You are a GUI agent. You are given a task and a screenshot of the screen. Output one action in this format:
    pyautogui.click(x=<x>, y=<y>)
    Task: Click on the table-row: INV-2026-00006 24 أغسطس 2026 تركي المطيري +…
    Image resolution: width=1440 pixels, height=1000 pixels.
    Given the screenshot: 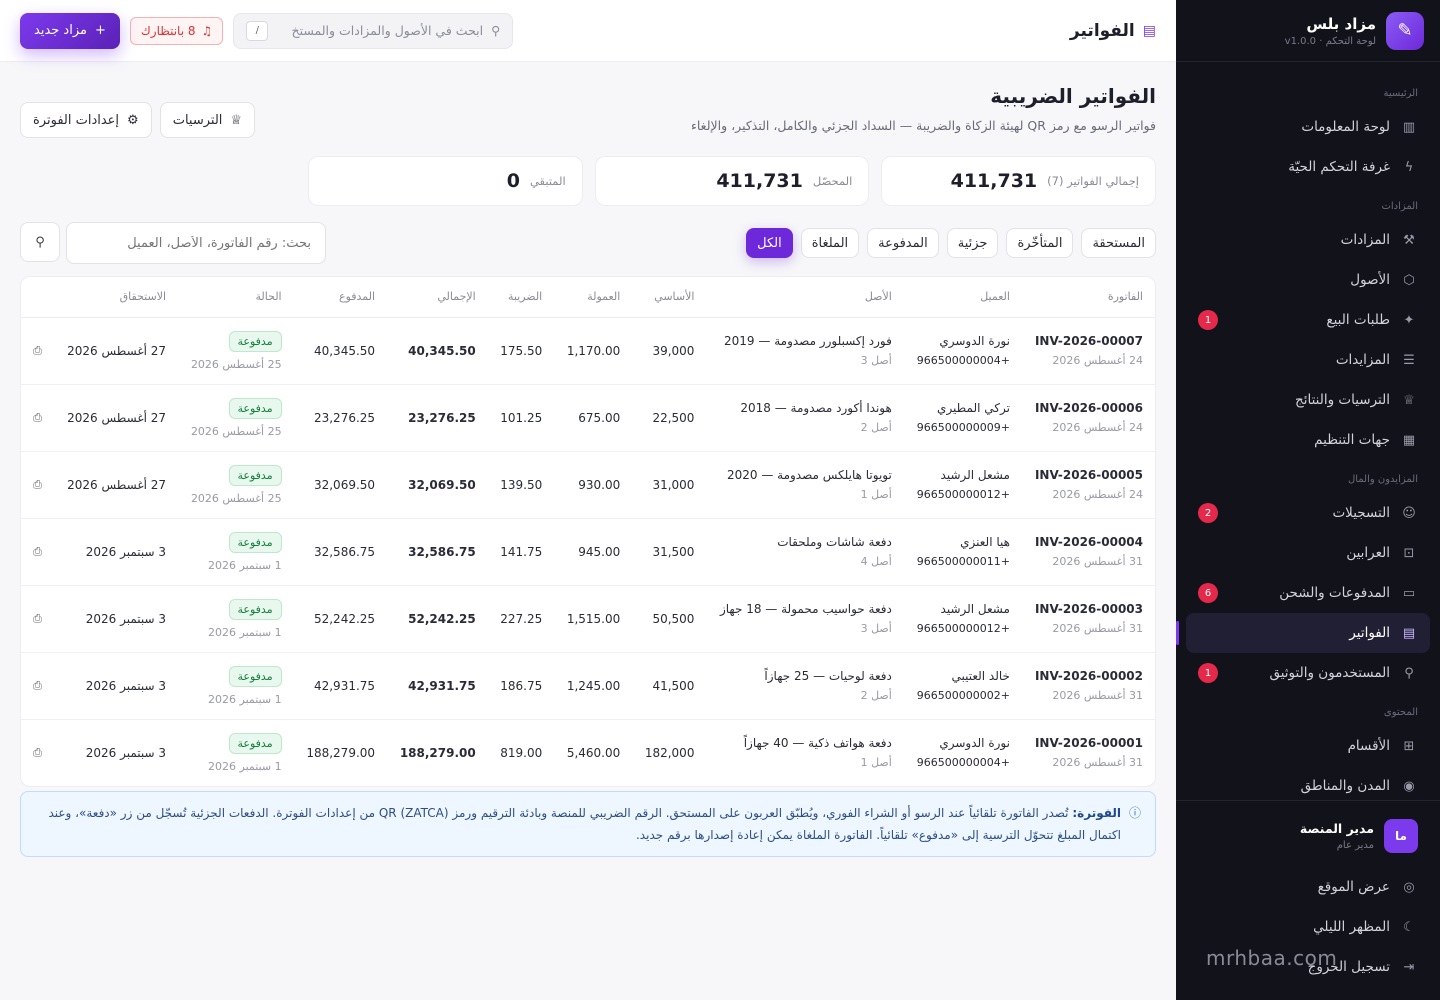 What is the action you would take?
    pyautogui.click(x=588, y=418)
    